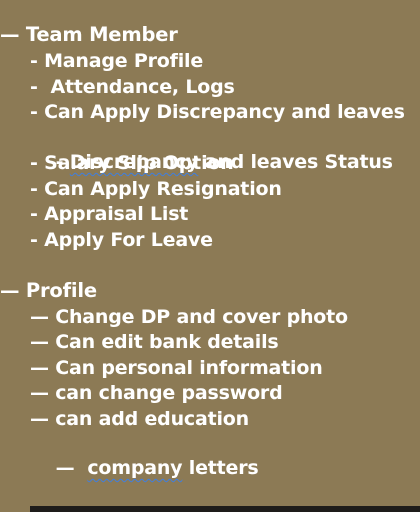 The width and height of the screenshot is (420, 512). What do you see at coordinates (132, 163) in the screenshot?
I see `list-item: - Salary Slip Option` at bounding box center [132, 163].